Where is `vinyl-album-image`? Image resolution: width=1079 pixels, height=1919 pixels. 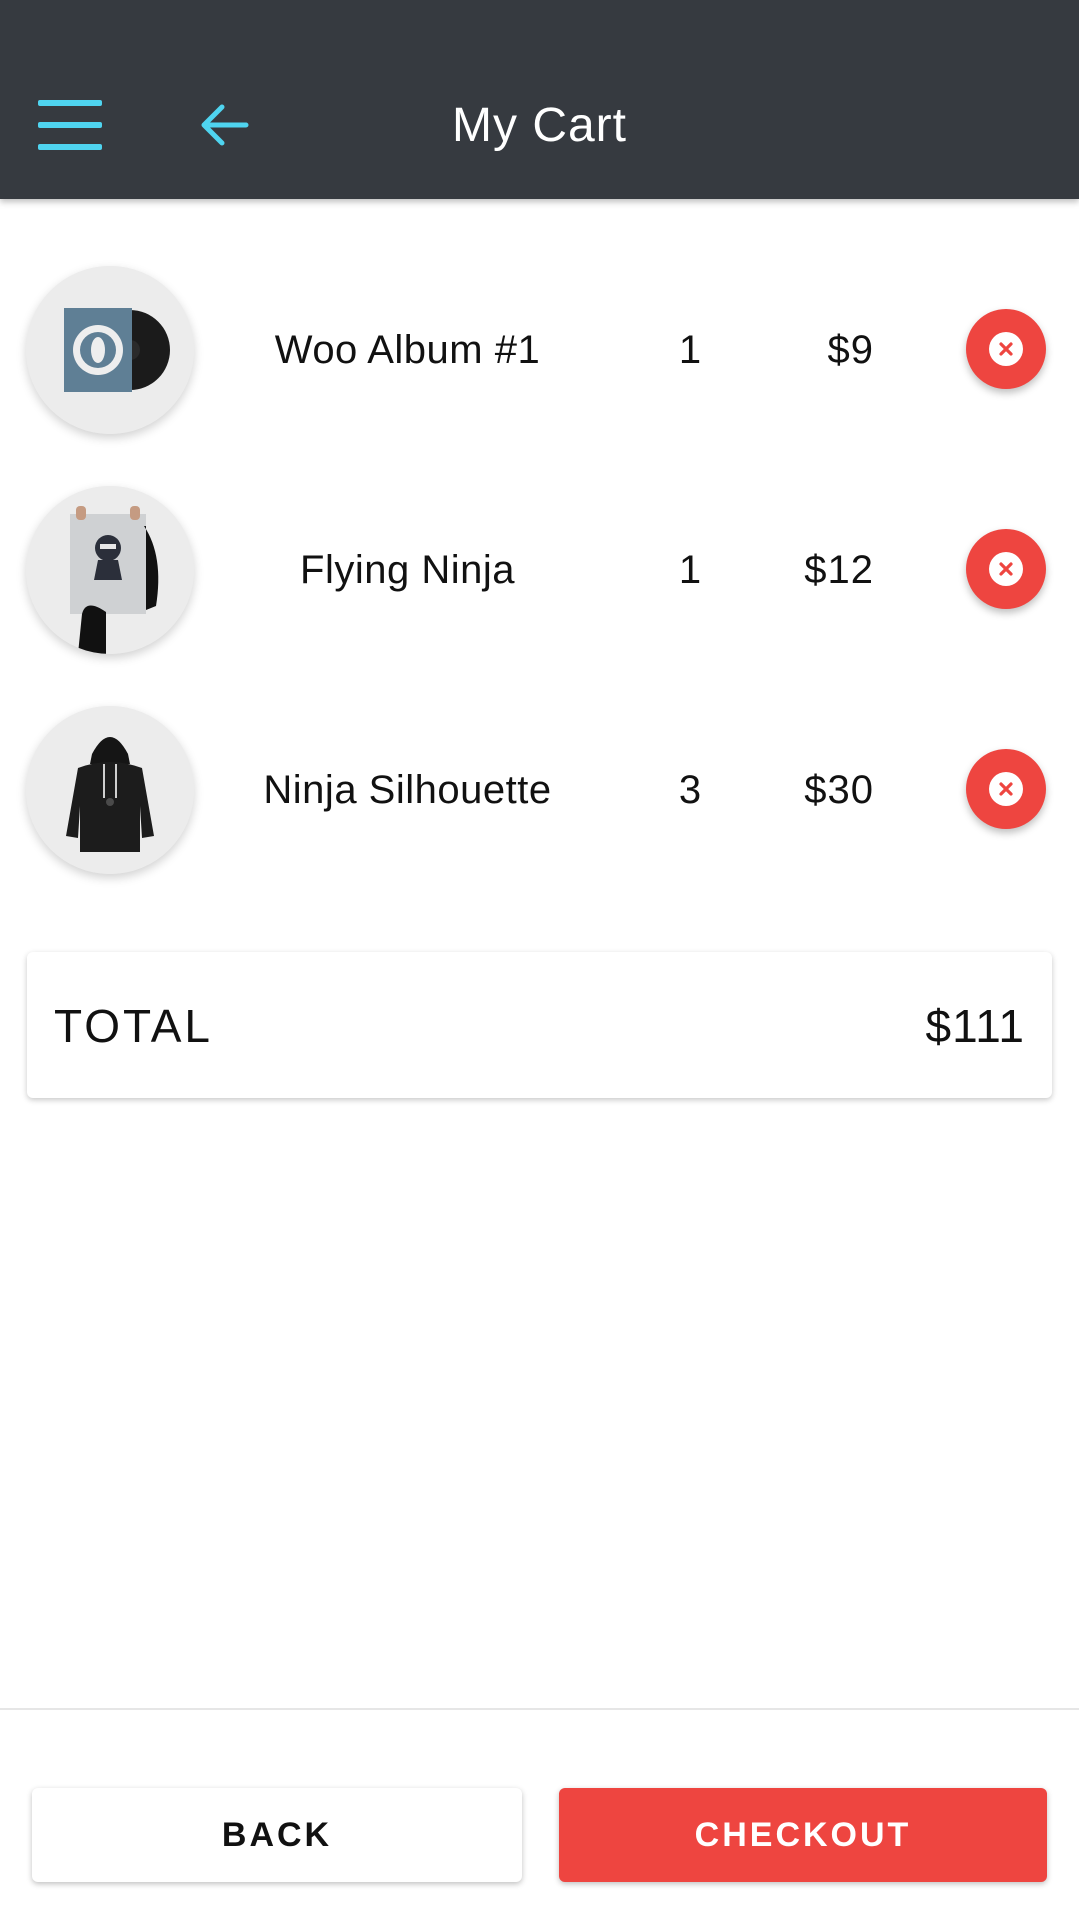
vinyl-album-image is located at coordinates (110, 350).